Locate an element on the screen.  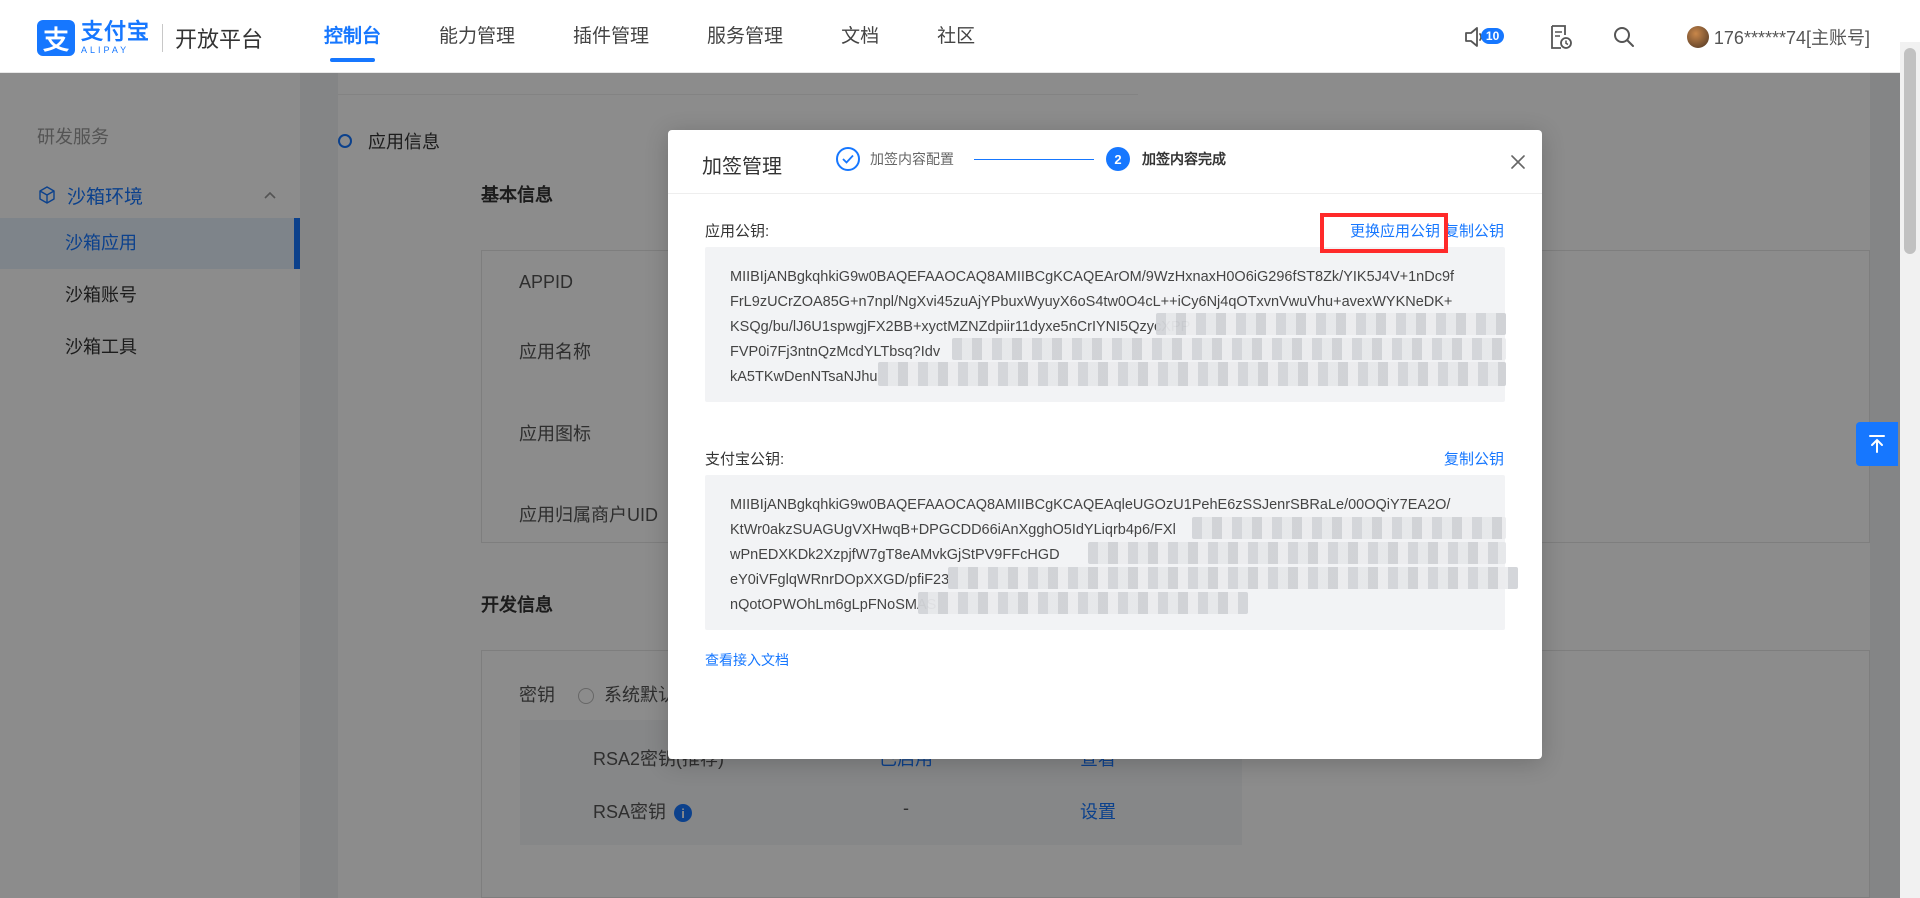
step-1: 加签内容配置 is located at coordinates (895, 159).